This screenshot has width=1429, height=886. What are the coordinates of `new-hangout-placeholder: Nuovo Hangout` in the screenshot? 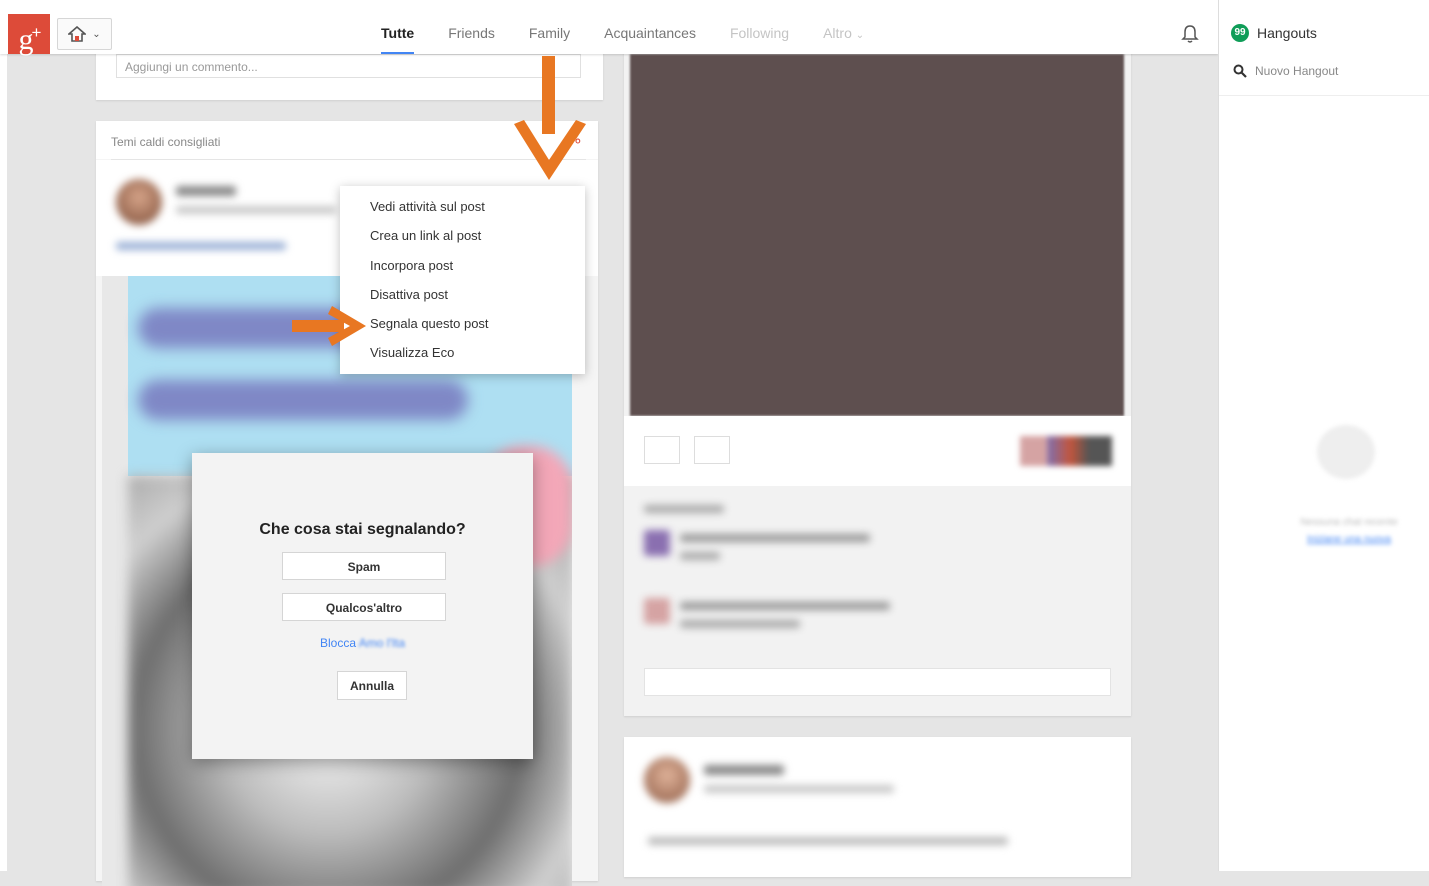 It's located at (1297, 71).